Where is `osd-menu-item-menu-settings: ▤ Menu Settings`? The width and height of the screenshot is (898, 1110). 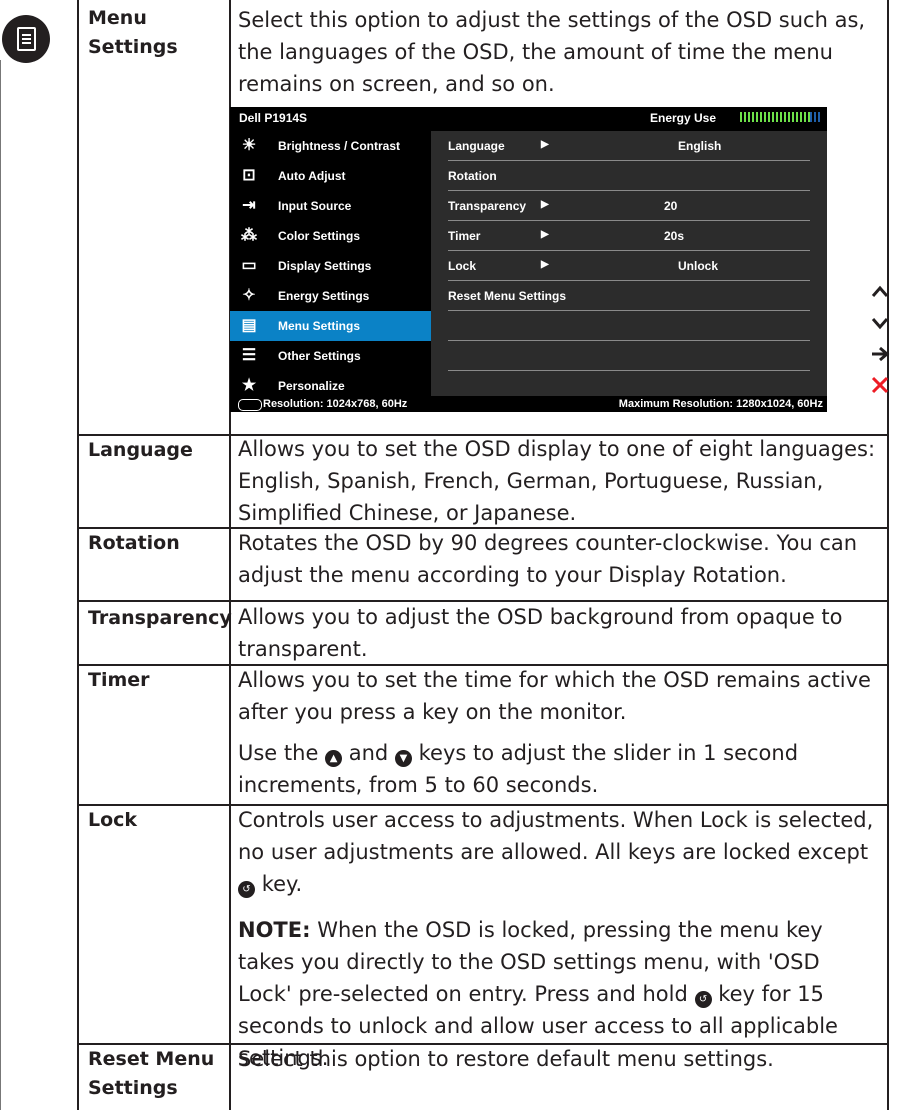
osd-menu-item-menu-settings: ▤ Menu Settings is located at coordinates (330, 326).